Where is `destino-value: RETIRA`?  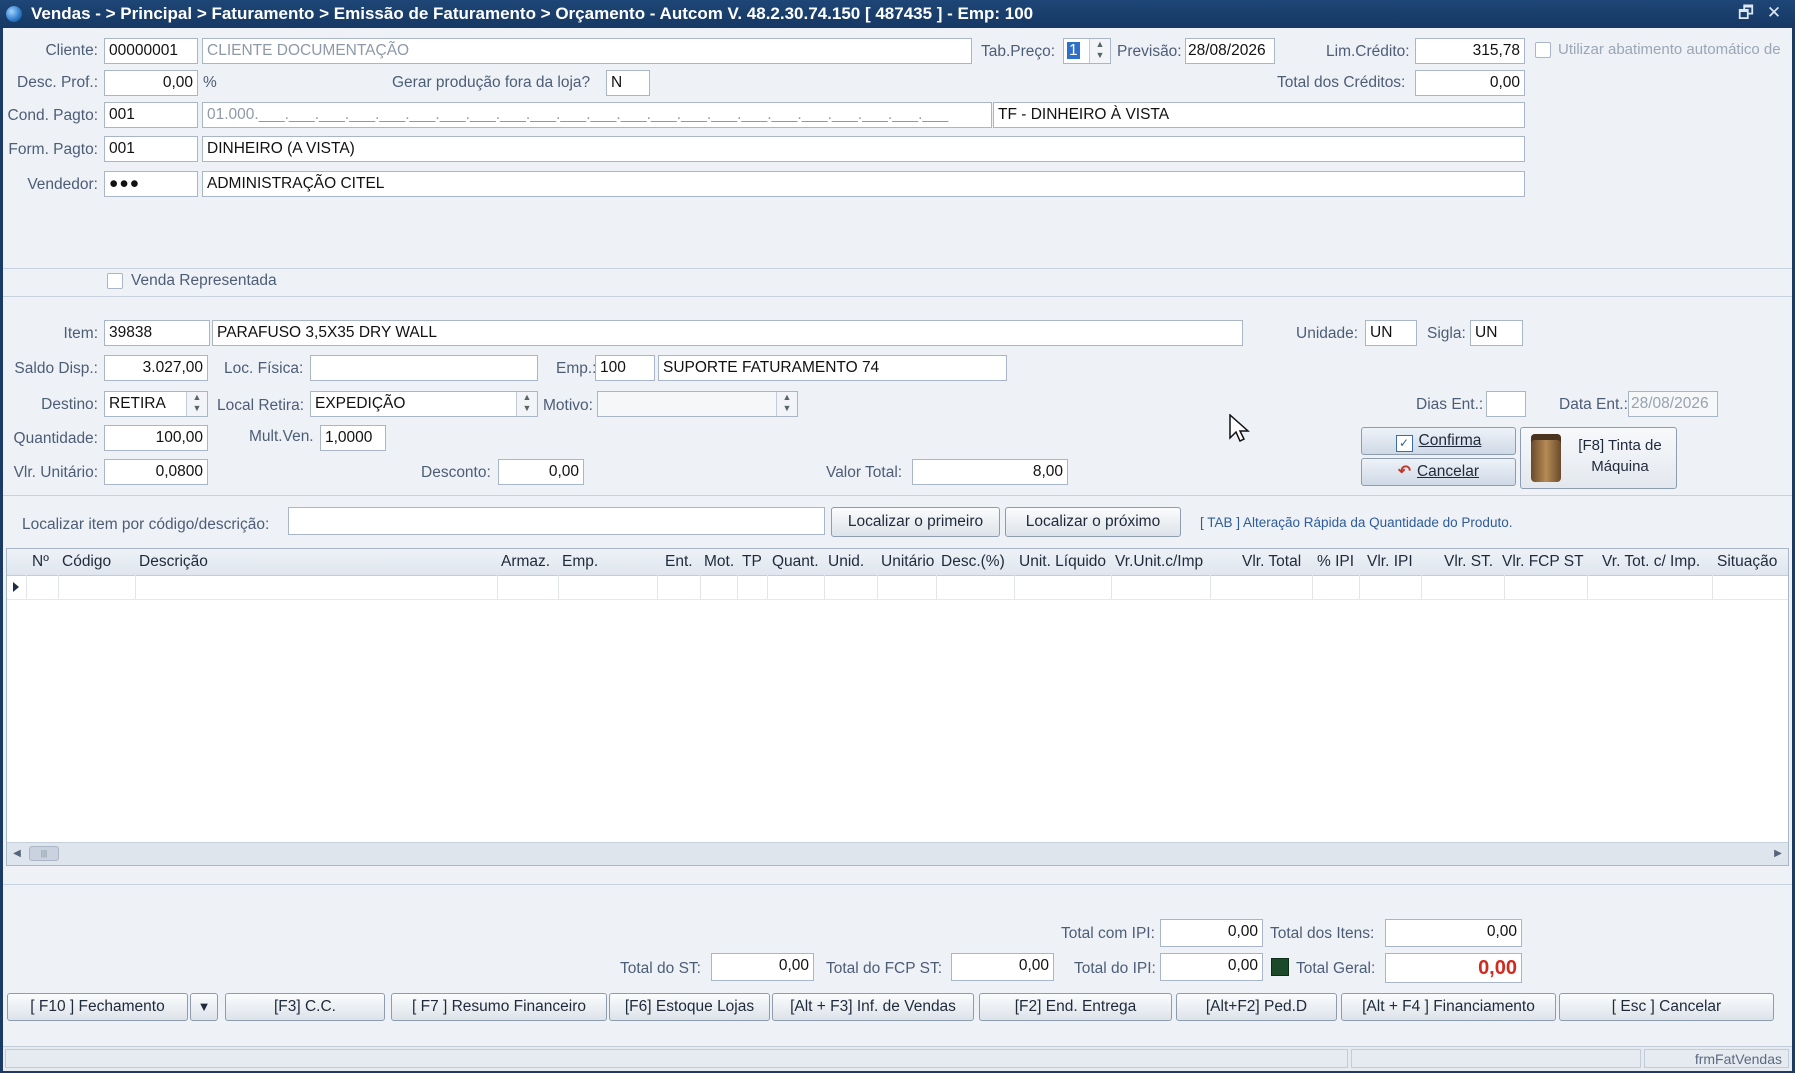 destino-value: RETIRA is located at coordinates (137, 403).